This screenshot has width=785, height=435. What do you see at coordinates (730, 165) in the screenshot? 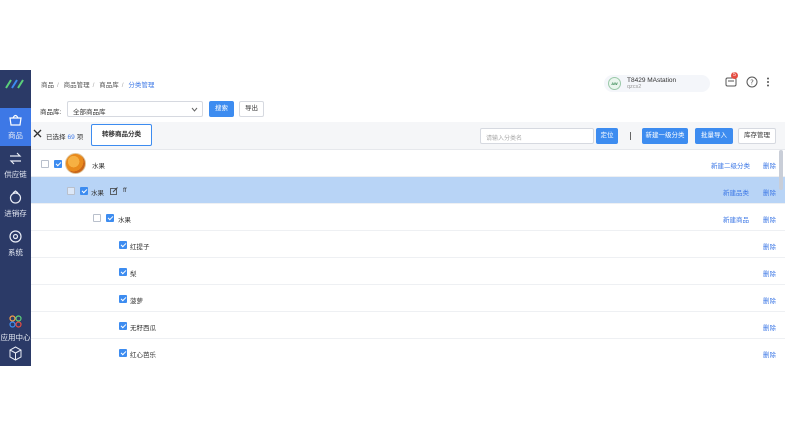
I see `new-sub-category-link: 新建二级分类` at bounding box center [730, 165].